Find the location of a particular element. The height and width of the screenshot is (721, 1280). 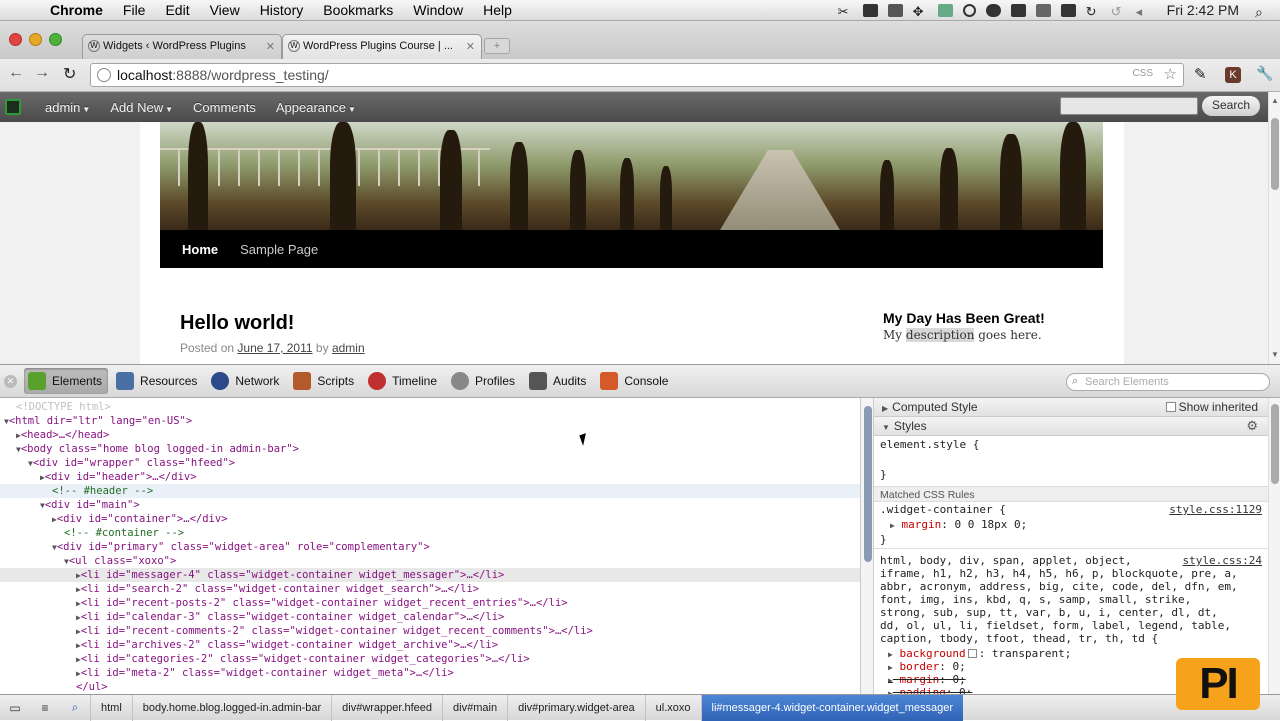

crumb-body: body.home.blog.logged-in.admin-bar is located at coordinates (231, 707).